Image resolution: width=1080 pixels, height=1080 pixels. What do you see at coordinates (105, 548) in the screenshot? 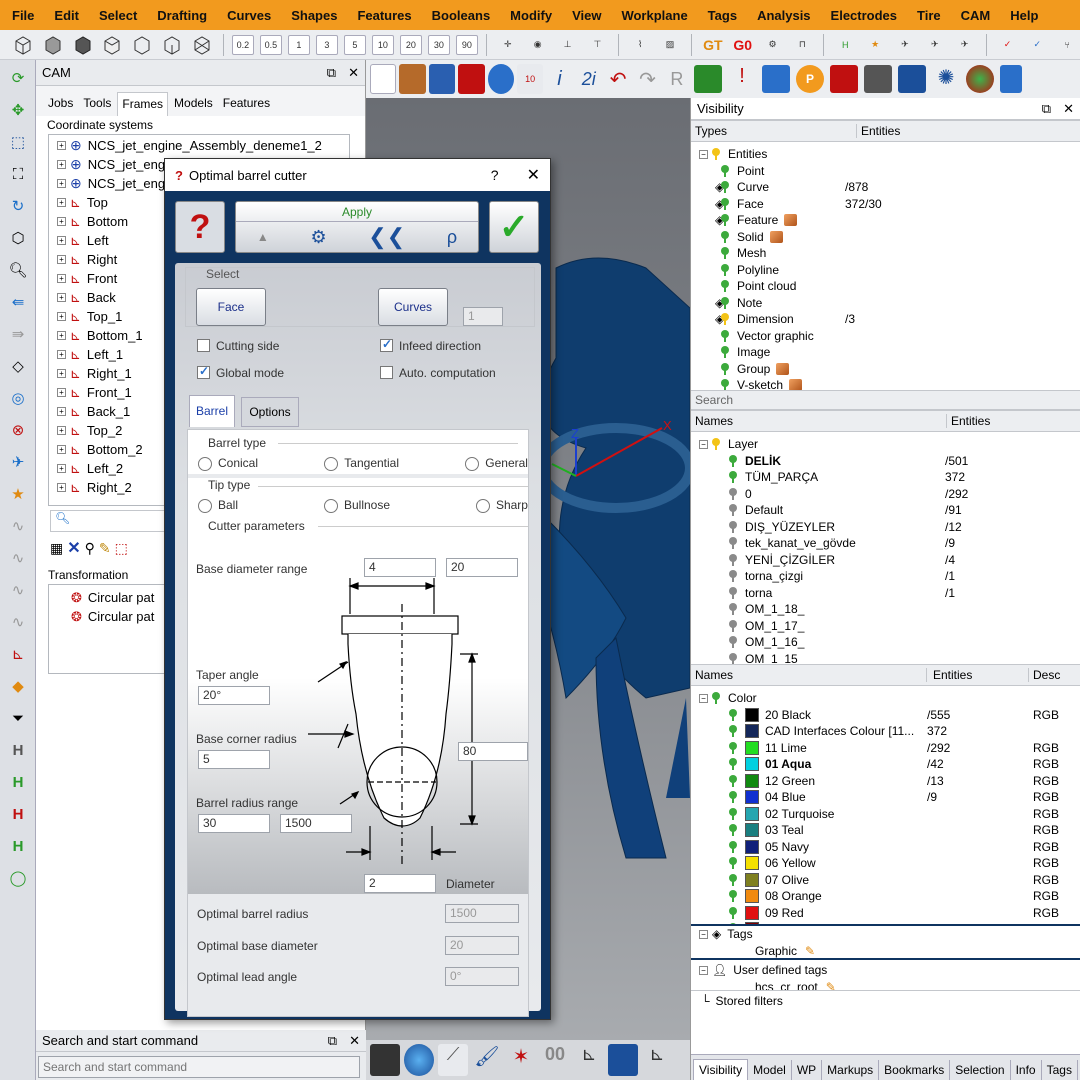
I see `edit-icon: ✎` at bounding box center [105, 548].